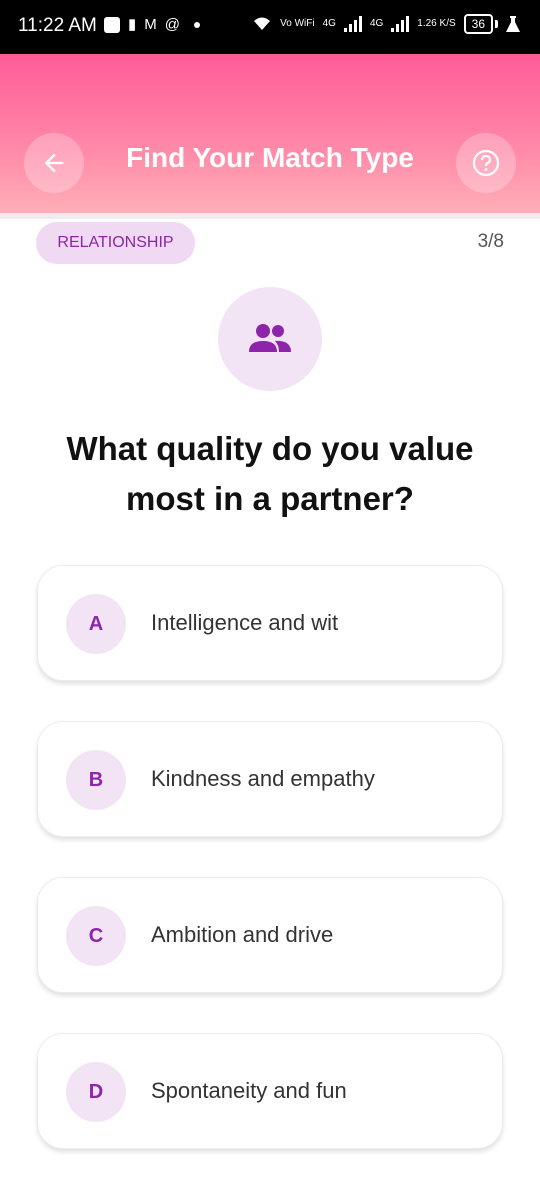  I want to click on network-4g-label-1: 4G, so click(329, 23).